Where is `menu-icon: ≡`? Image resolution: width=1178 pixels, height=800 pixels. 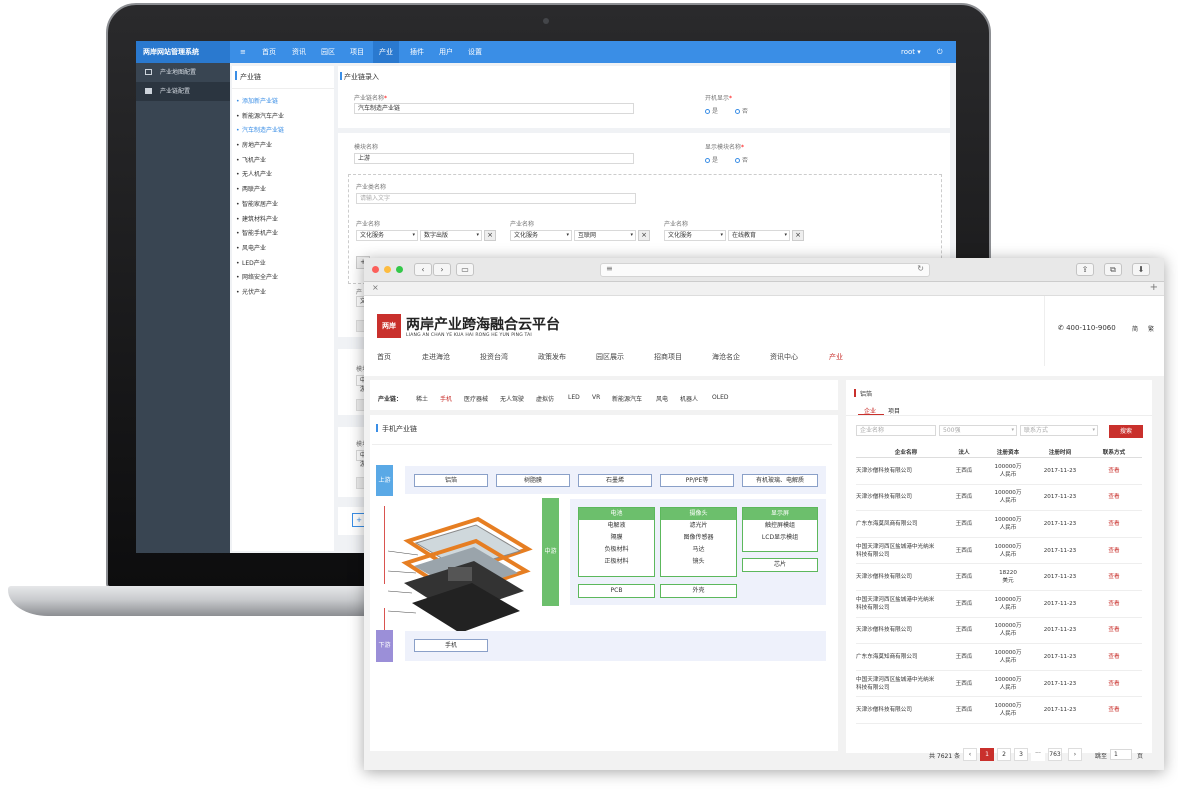 menu-icon: ≡ is located at coordinates (243, 52).